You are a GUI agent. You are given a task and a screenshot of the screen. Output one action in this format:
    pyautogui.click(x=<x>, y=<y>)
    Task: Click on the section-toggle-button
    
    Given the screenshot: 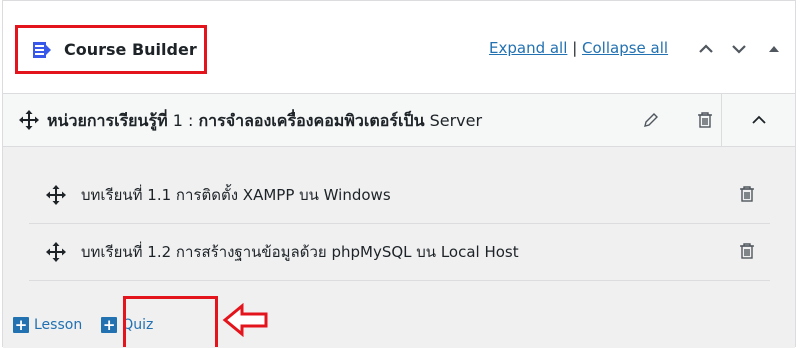 What is the action you would take?
    pyautogui.click(x=758, y=120)
    